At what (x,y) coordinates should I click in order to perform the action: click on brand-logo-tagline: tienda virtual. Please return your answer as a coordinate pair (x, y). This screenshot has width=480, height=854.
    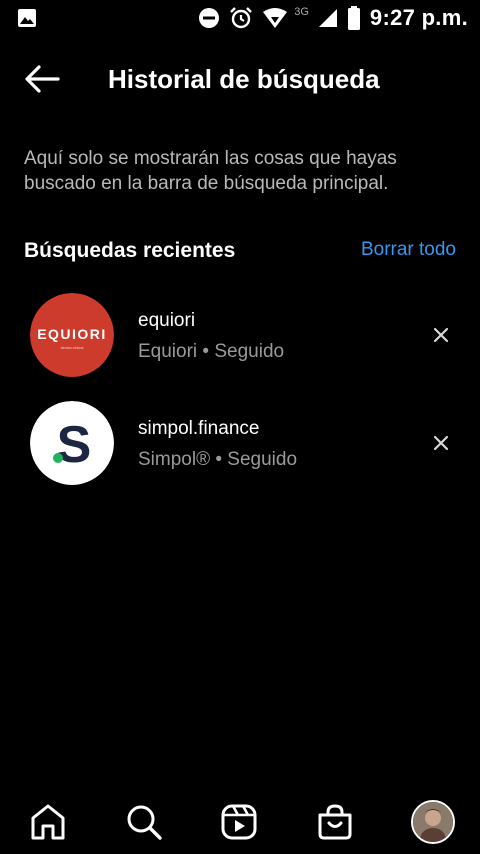
    Looking at the image, I should click on (72, 347).